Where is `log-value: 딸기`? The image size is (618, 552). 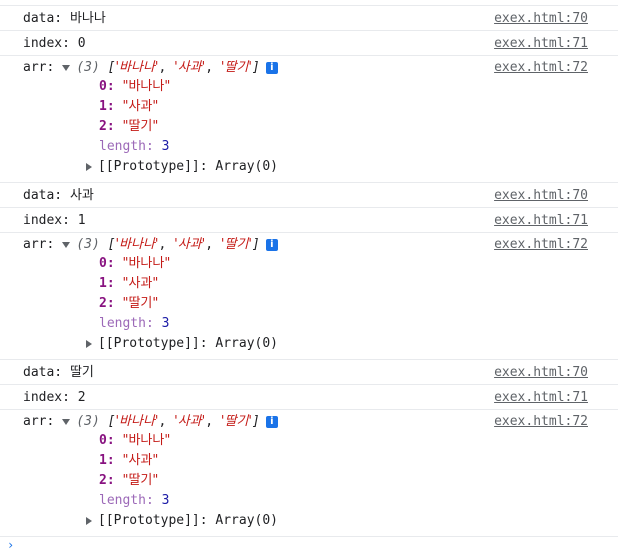
log-value: 딸기 is located at coordinates (81, 372).